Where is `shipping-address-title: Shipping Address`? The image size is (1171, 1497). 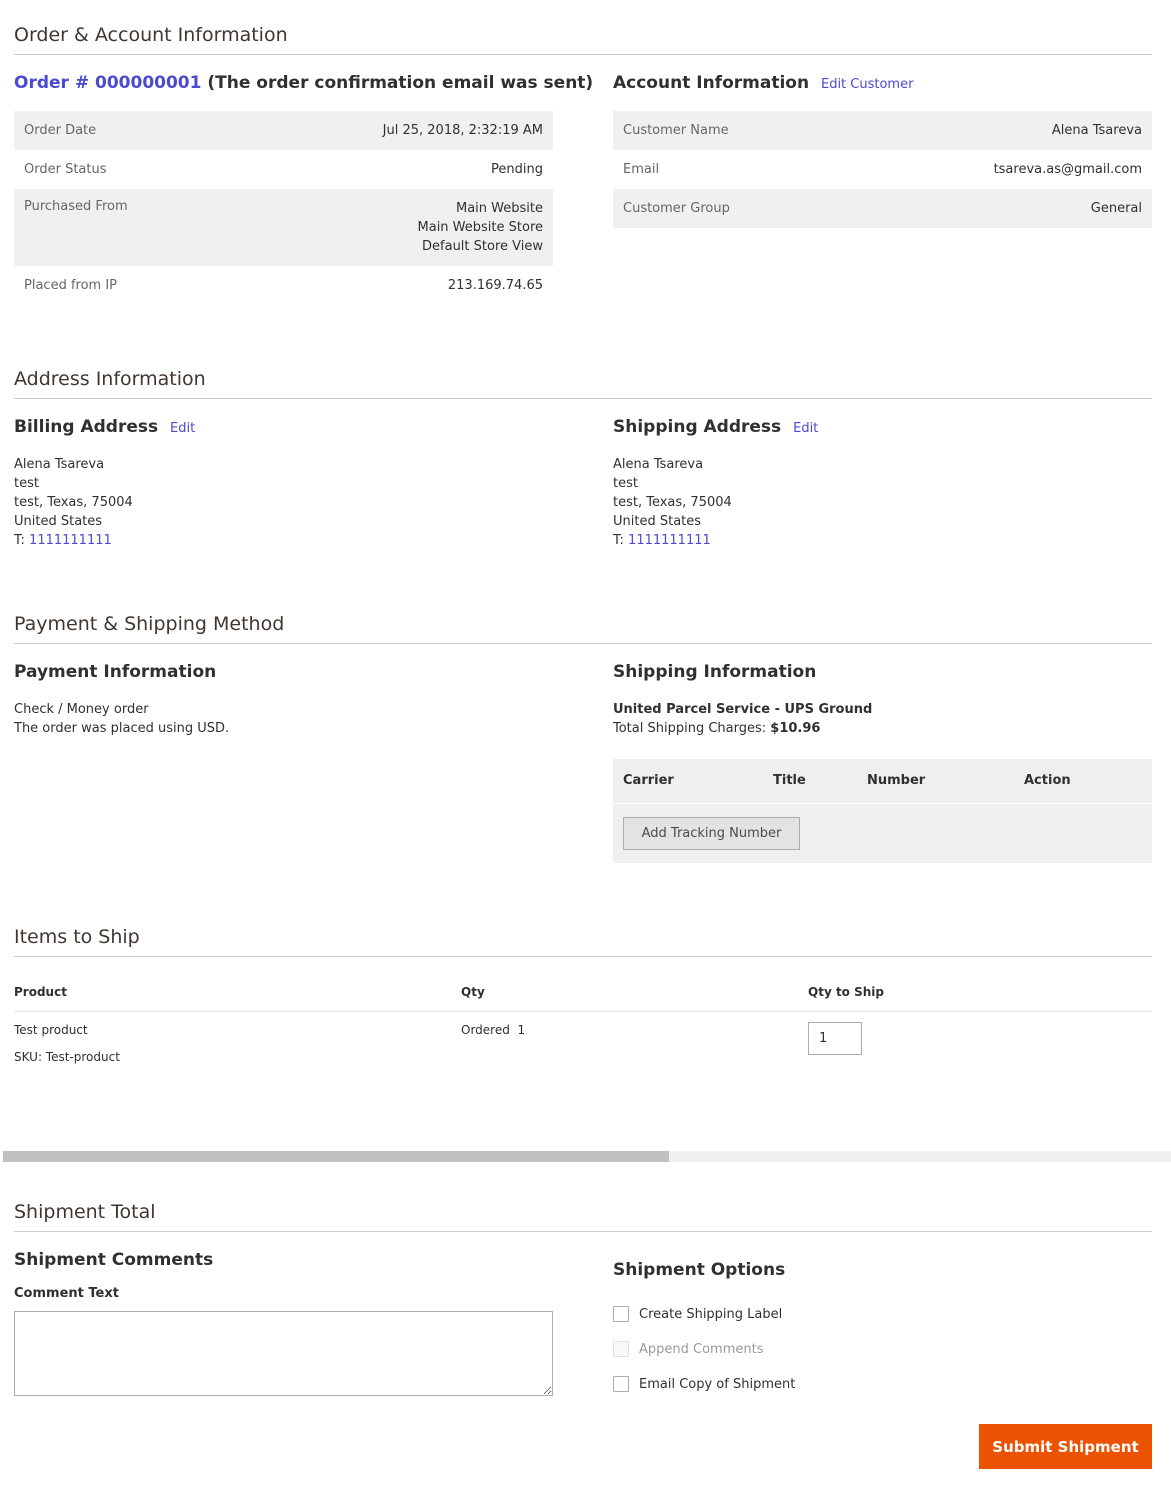 shipping-address-title: Shipping Address is located at coordinates (697, 427).